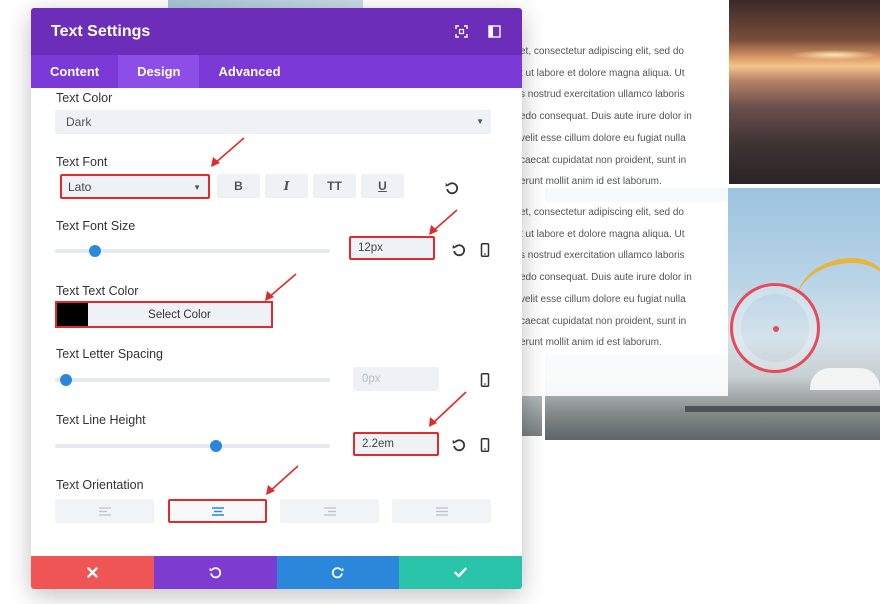 This screenshot has width=880, height=604. I want to click on cancel-button, so click(92, 572).